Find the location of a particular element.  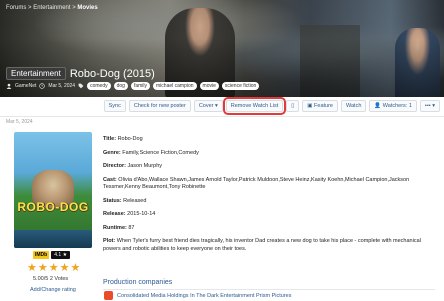

detail-release: Release: 2015-10-14 is located at coordinates (129, 214).